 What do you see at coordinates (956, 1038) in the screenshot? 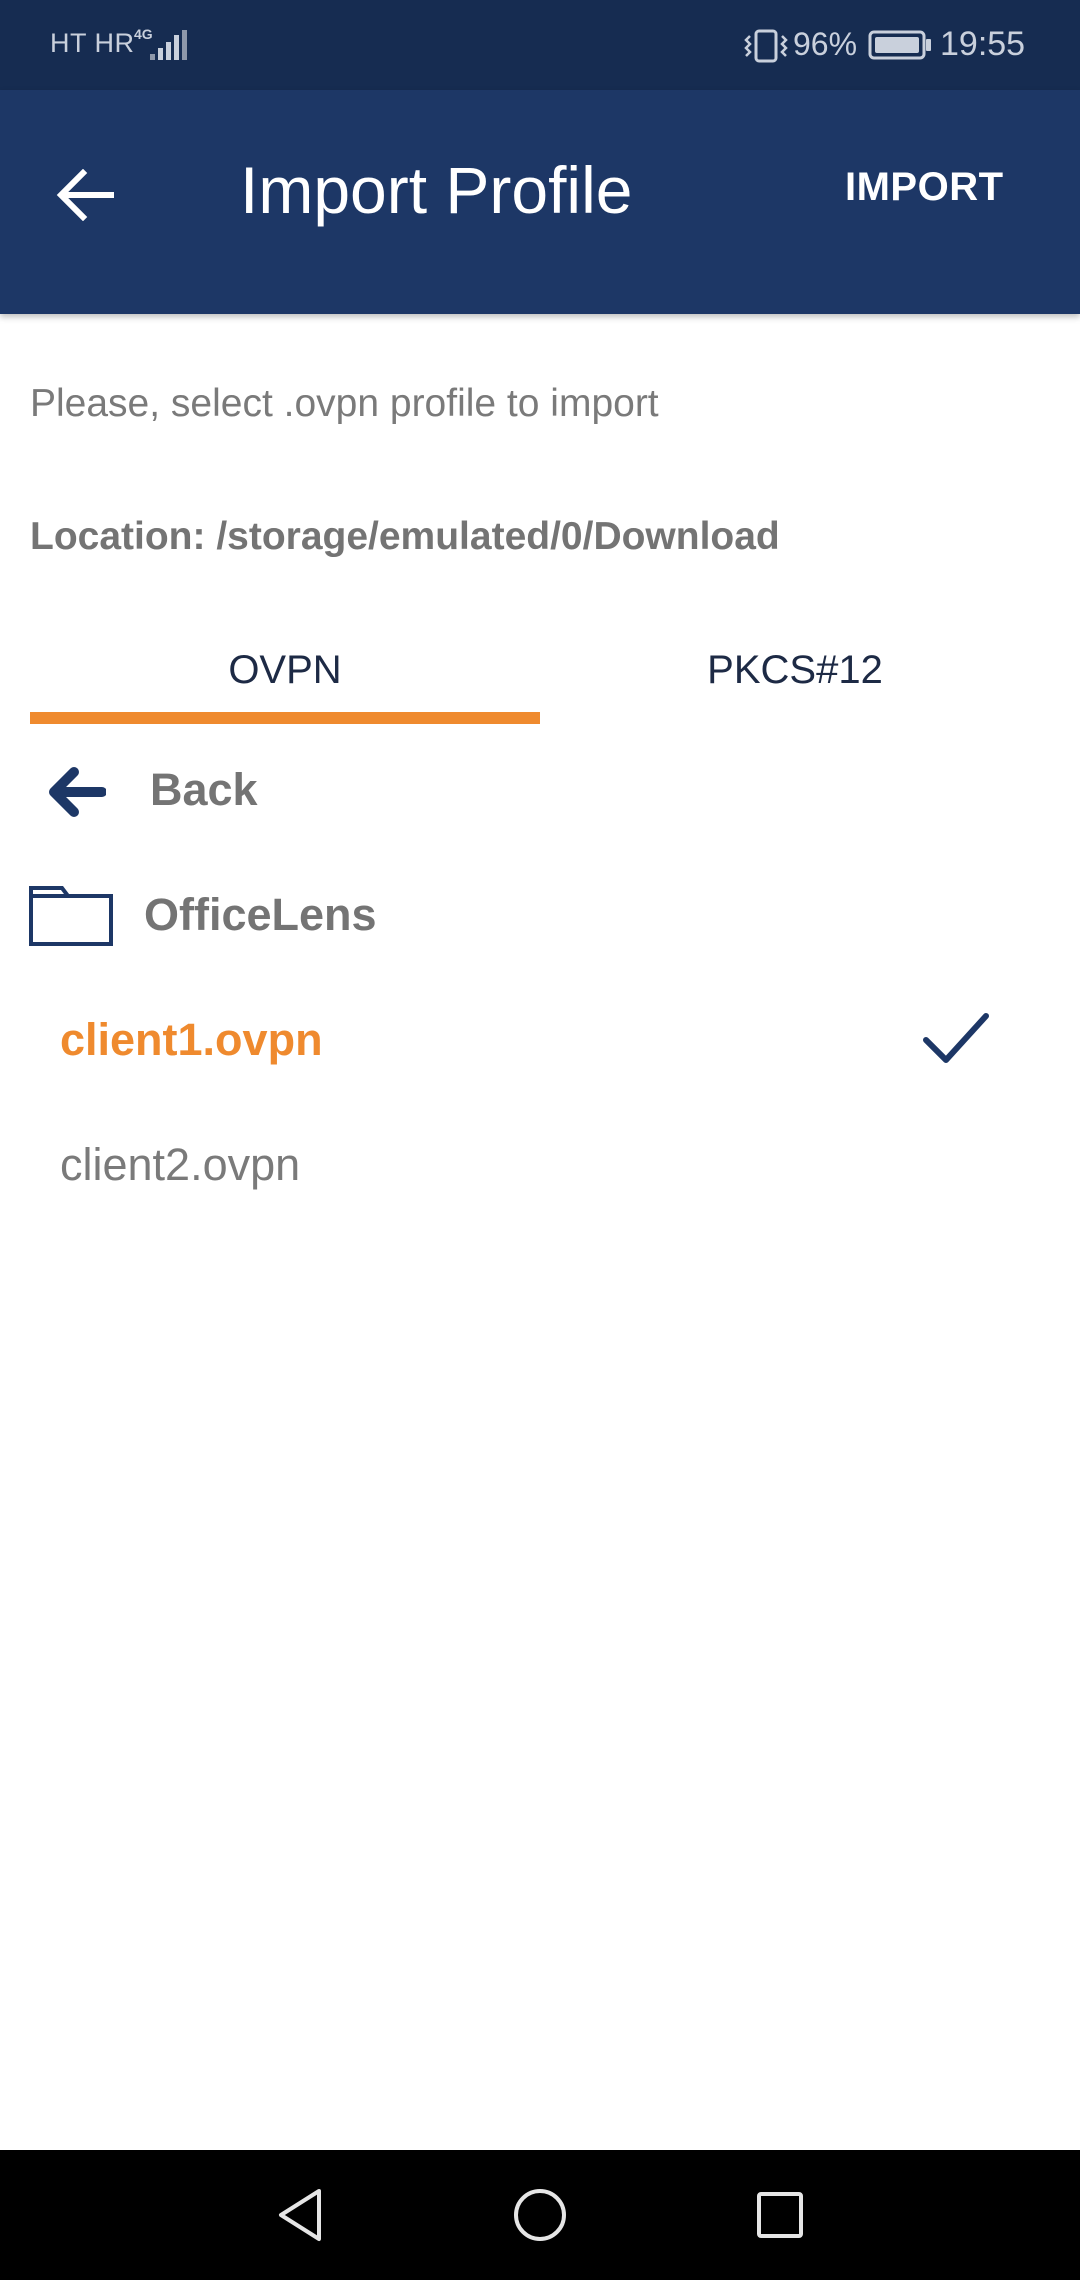
I see `check-icon` at bounding box center [956, 1038].